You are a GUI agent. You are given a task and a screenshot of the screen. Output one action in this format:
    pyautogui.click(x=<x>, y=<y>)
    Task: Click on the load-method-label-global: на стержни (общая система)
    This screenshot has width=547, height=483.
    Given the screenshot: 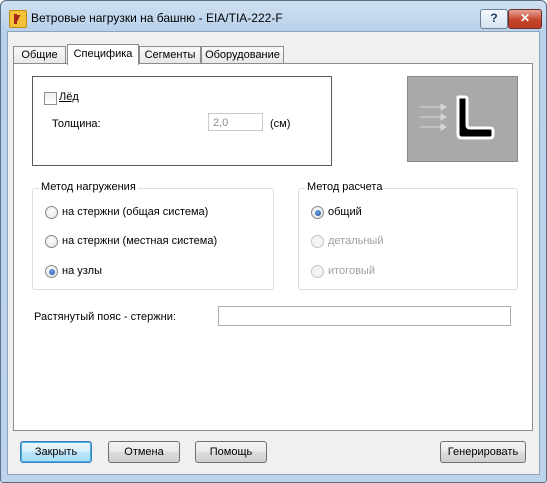 What is the action you would take?
    pyautogui.click(x=135, y=212)
    